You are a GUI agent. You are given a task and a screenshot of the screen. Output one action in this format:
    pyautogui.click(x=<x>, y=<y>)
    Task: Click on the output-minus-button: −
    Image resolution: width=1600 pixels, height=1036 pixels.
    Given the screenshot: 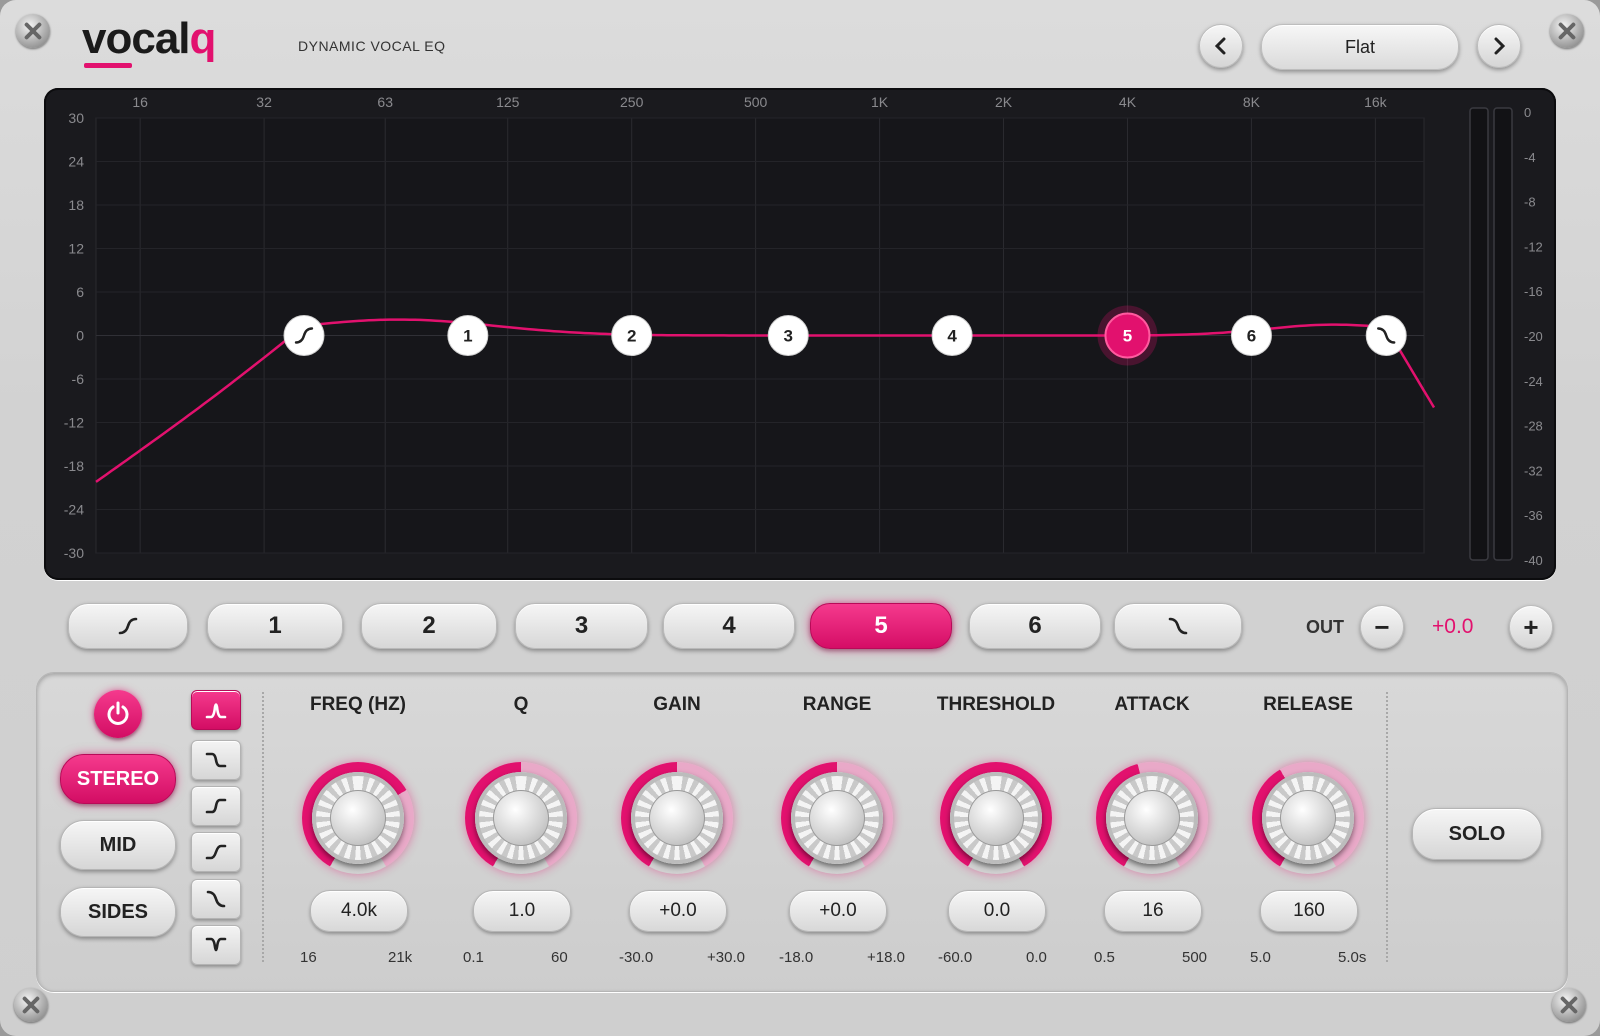 What is the action you would take?
    pyautogui.click(x=1382, y=627)
    